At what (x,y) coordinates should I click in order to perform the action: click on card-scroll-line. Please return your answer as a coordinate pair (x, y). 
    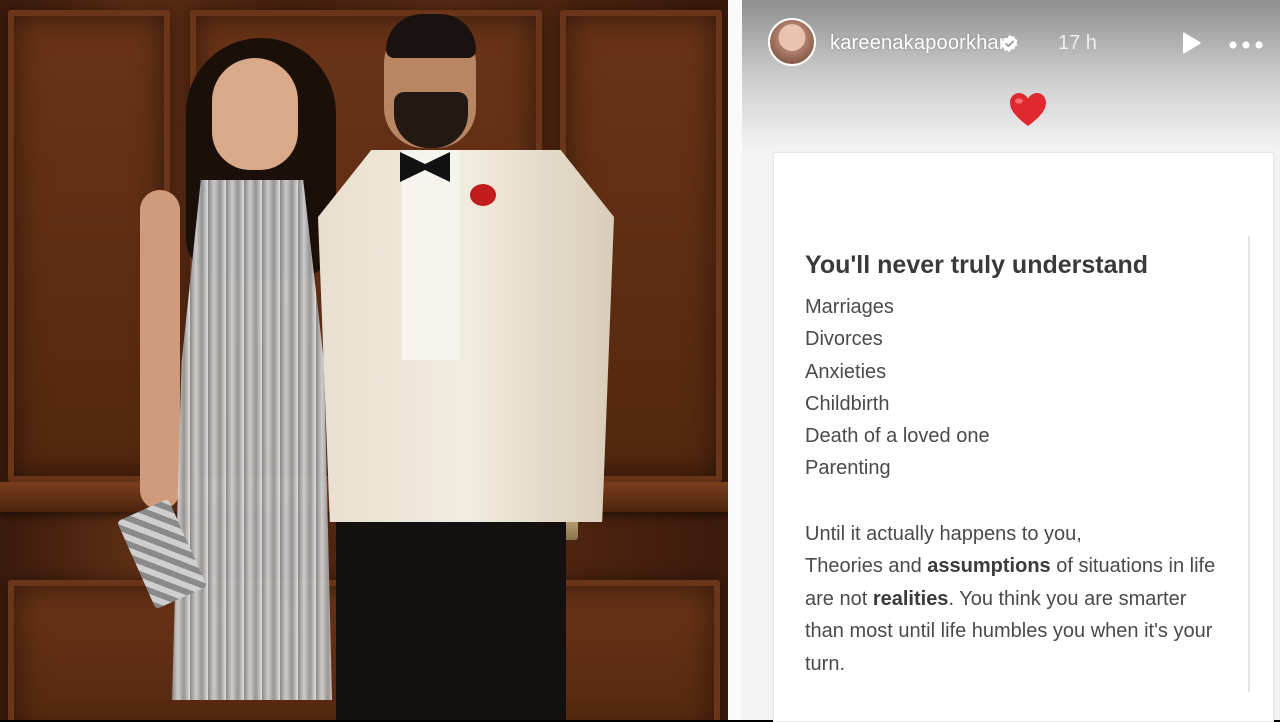
    Looking at the image, I should click on (1249, 464).